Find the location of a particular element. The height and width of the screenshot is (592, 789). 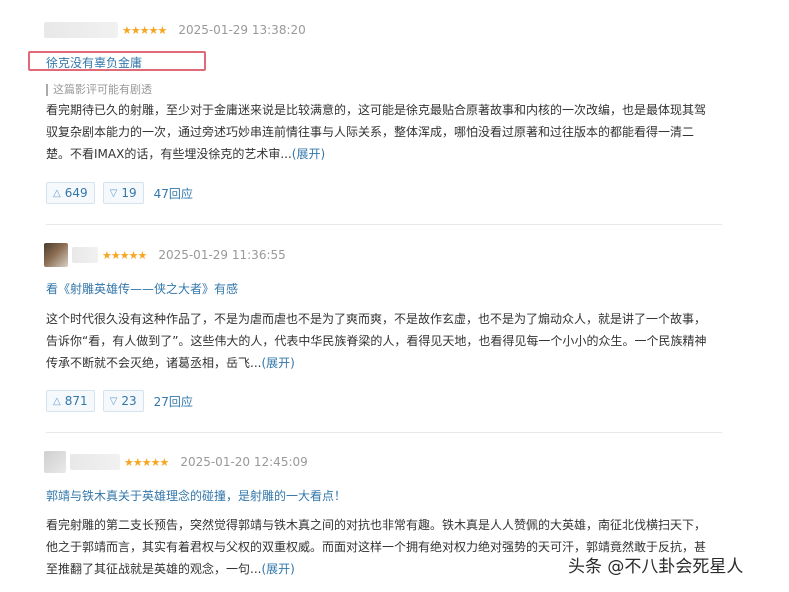

replies-link: 27回应 is located at coordinates (173, 401).